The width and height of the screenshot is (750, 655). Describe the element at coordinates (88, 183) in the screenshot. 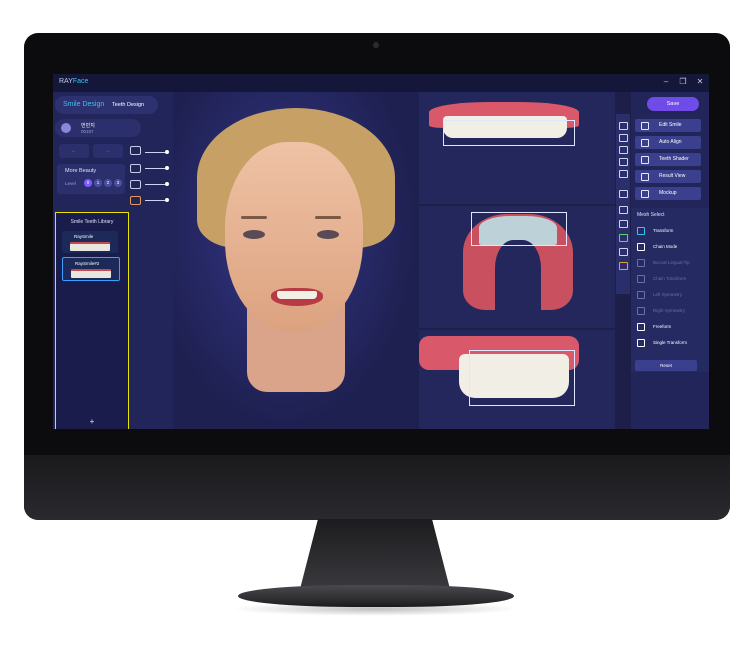

I see `level-0-button: 0` at that location.